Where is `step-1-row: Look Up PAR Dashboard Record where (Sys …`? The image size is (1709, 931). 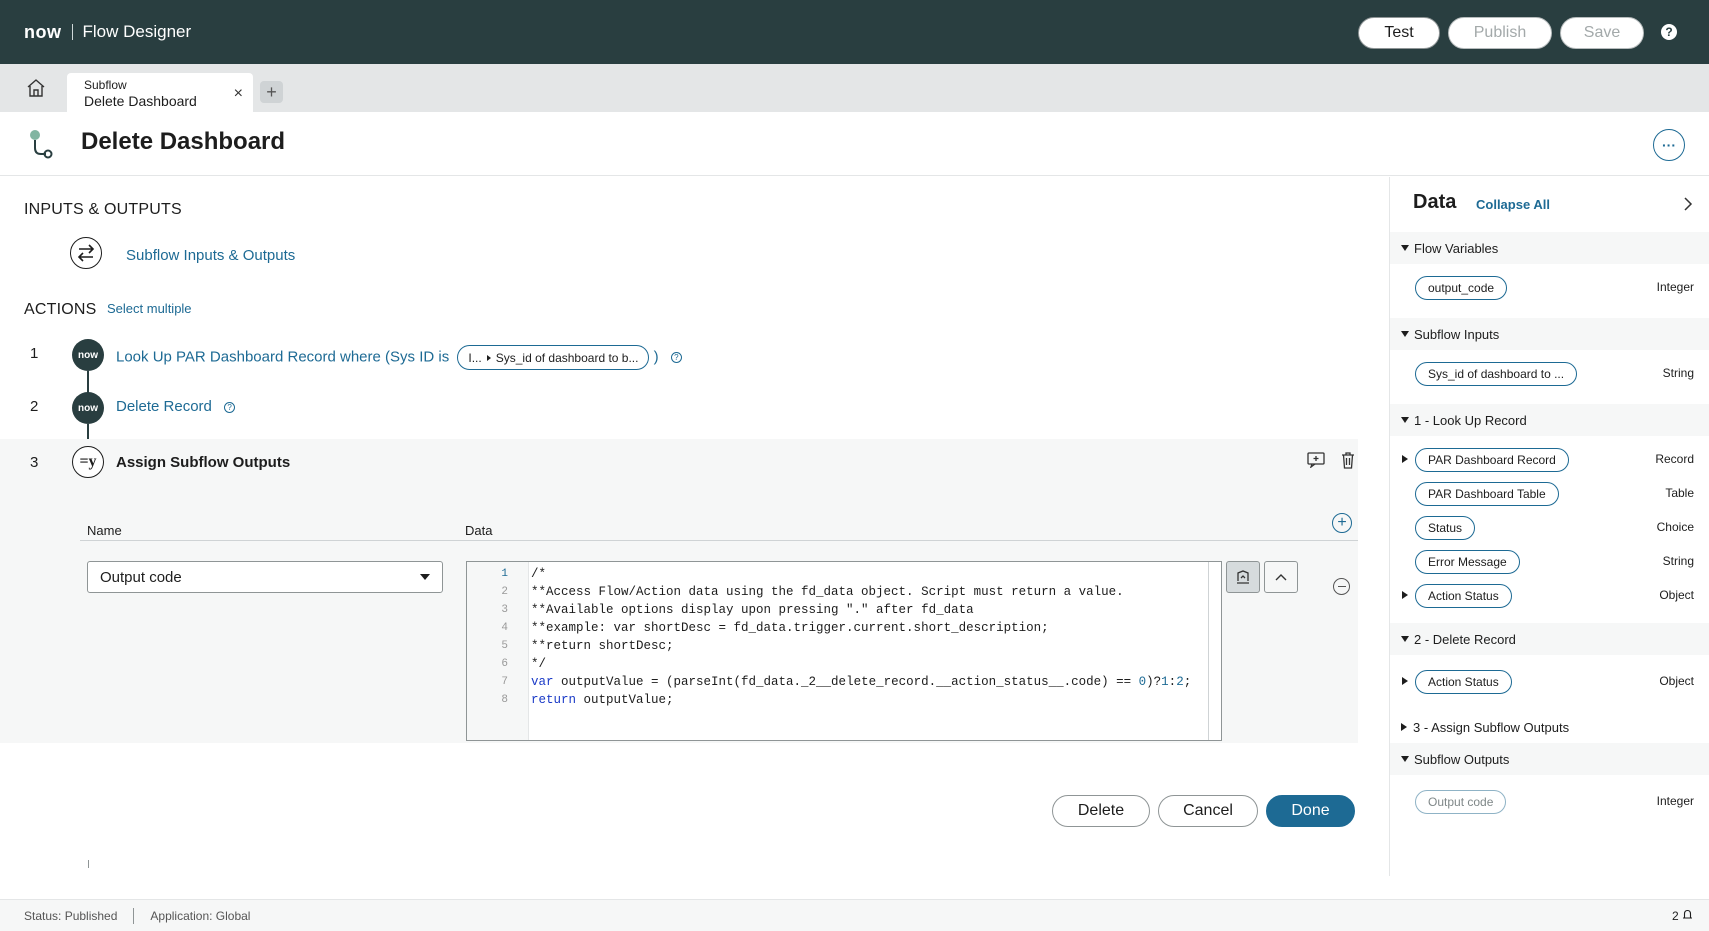
step-1-row: Look Up PAR Dashboard Record where (Sys … is located at coordinates (399, 357).